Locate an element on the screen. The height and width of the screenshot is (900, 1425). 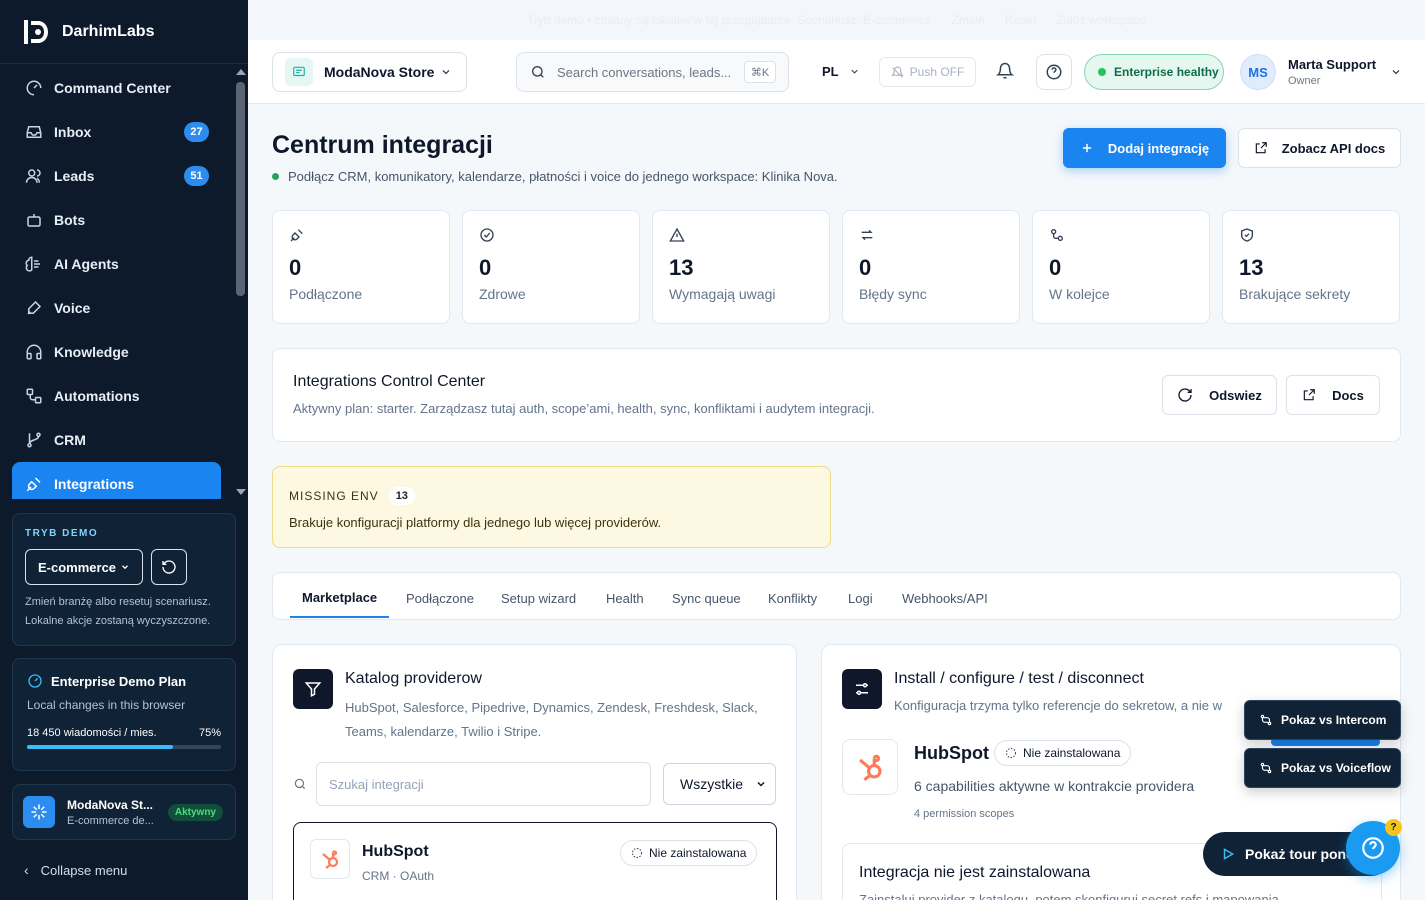
tab-sync-queue: Sync queue is located at coordinates (706, 598).